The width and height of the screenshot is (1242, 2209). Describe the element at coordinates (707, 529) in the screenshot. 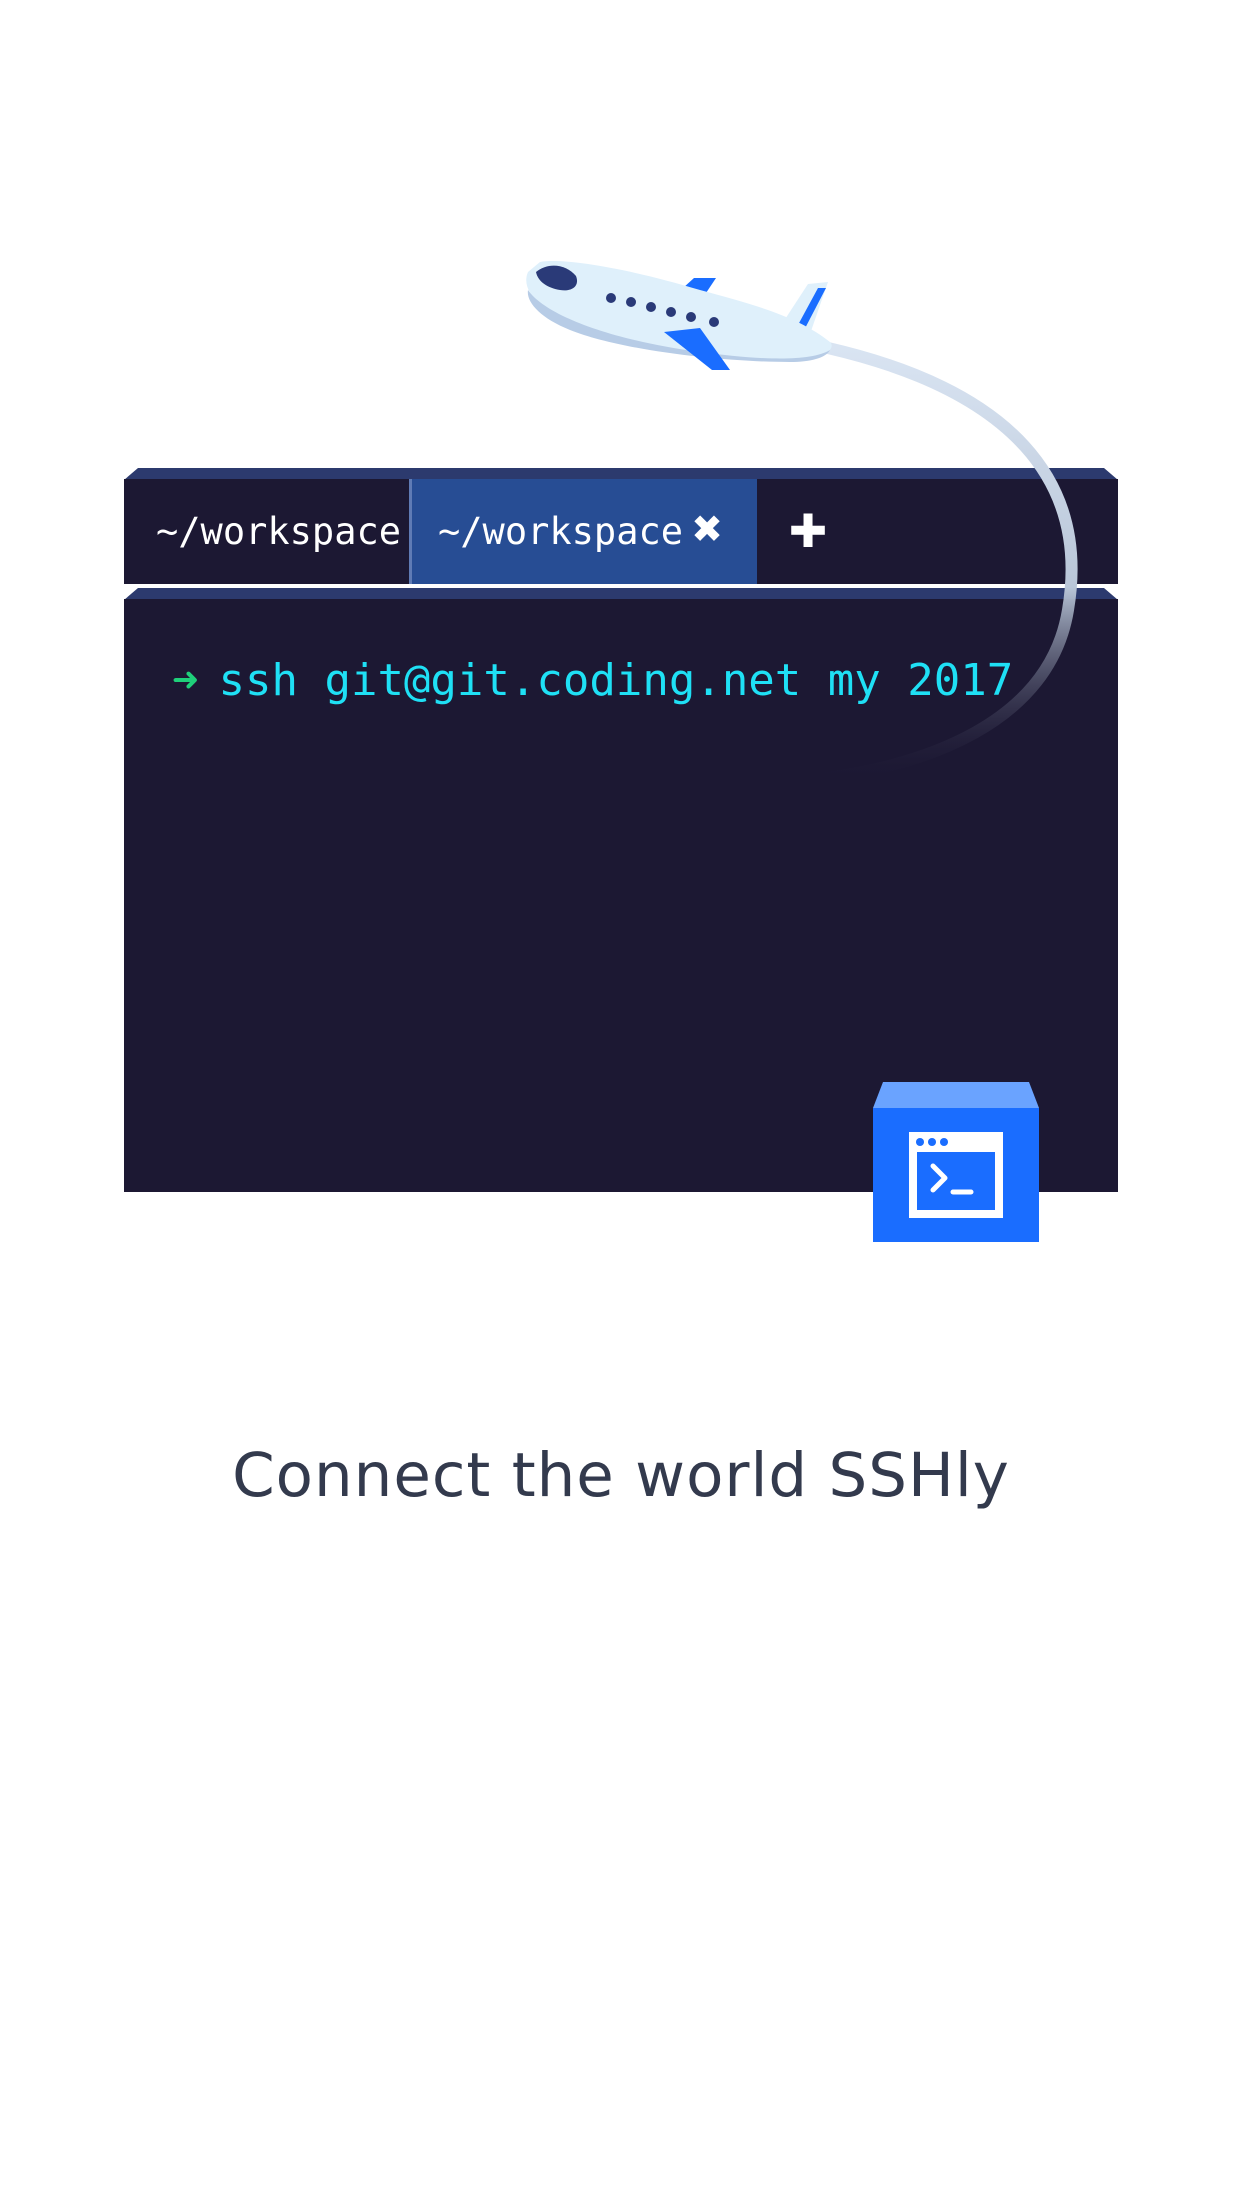

I see `close-icon: ✖` at that location.